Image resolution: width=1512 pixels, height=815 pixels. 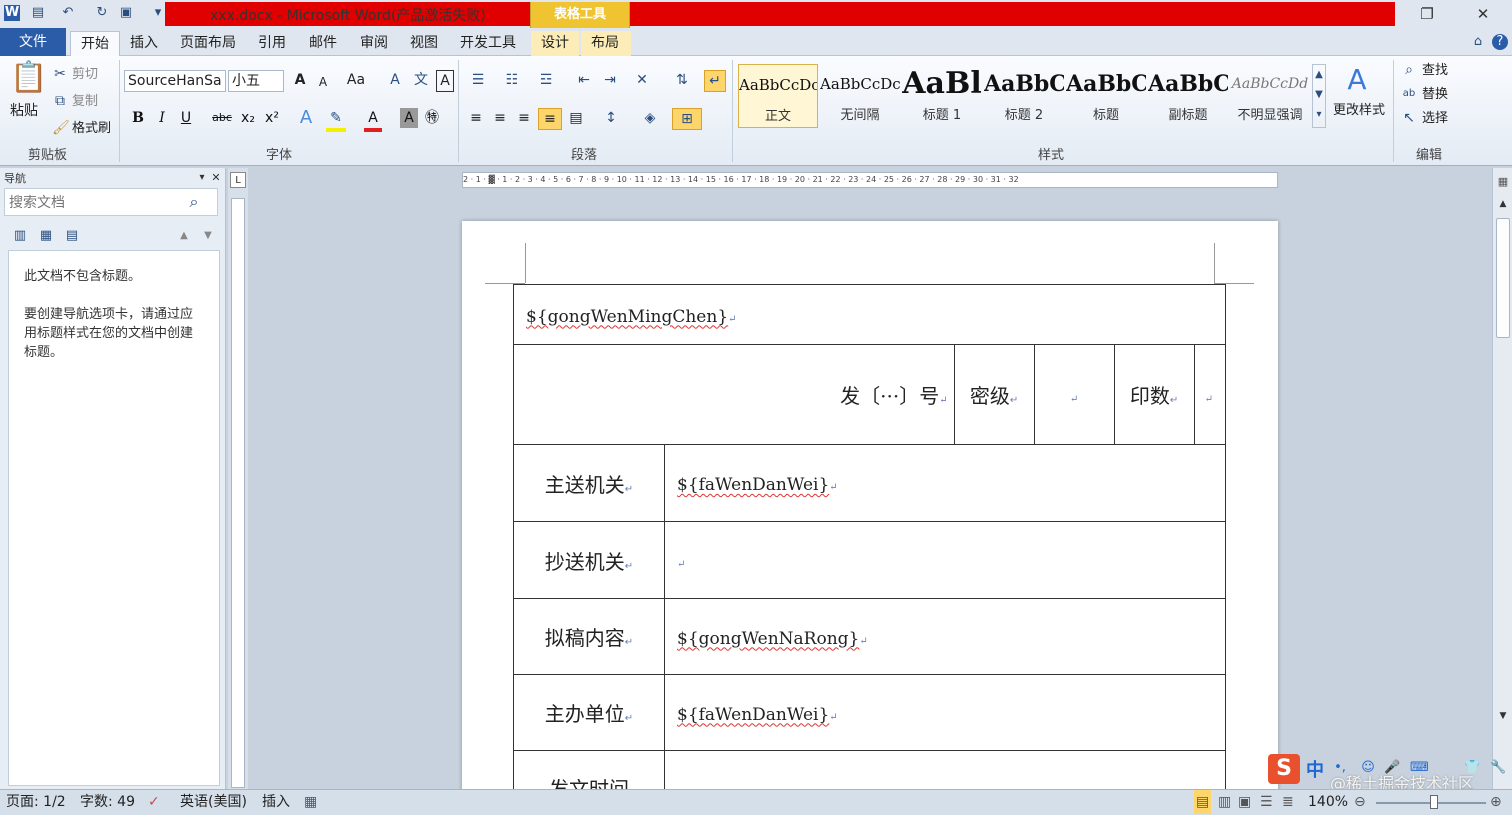 I want to click on table-cell: ${faWenDanWei}↵, so click(x=945, y=483).